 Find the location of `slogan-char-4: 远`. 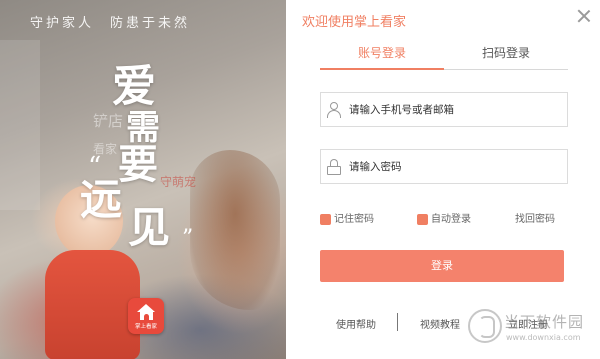

slogan-char-4: 远 is located at coordinates (101, 199).